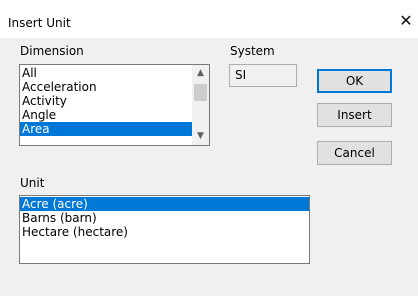  Describe the element at coordinates (32, 183) in the screenshot. I see `unit-label: Unit` at that location.